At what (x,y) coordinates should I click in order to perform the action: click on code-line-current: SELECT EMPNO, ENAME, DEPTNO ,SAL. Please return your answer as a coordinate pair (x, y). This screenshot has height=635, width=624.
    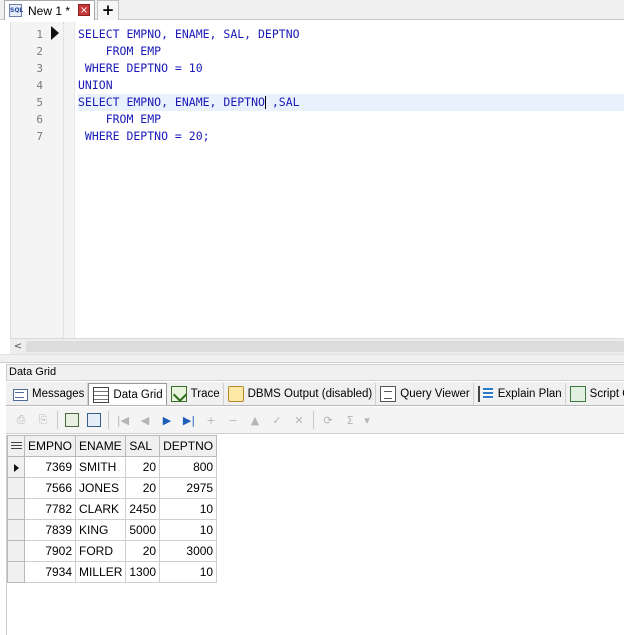
    Looking at the image, I should click on (351, 102).